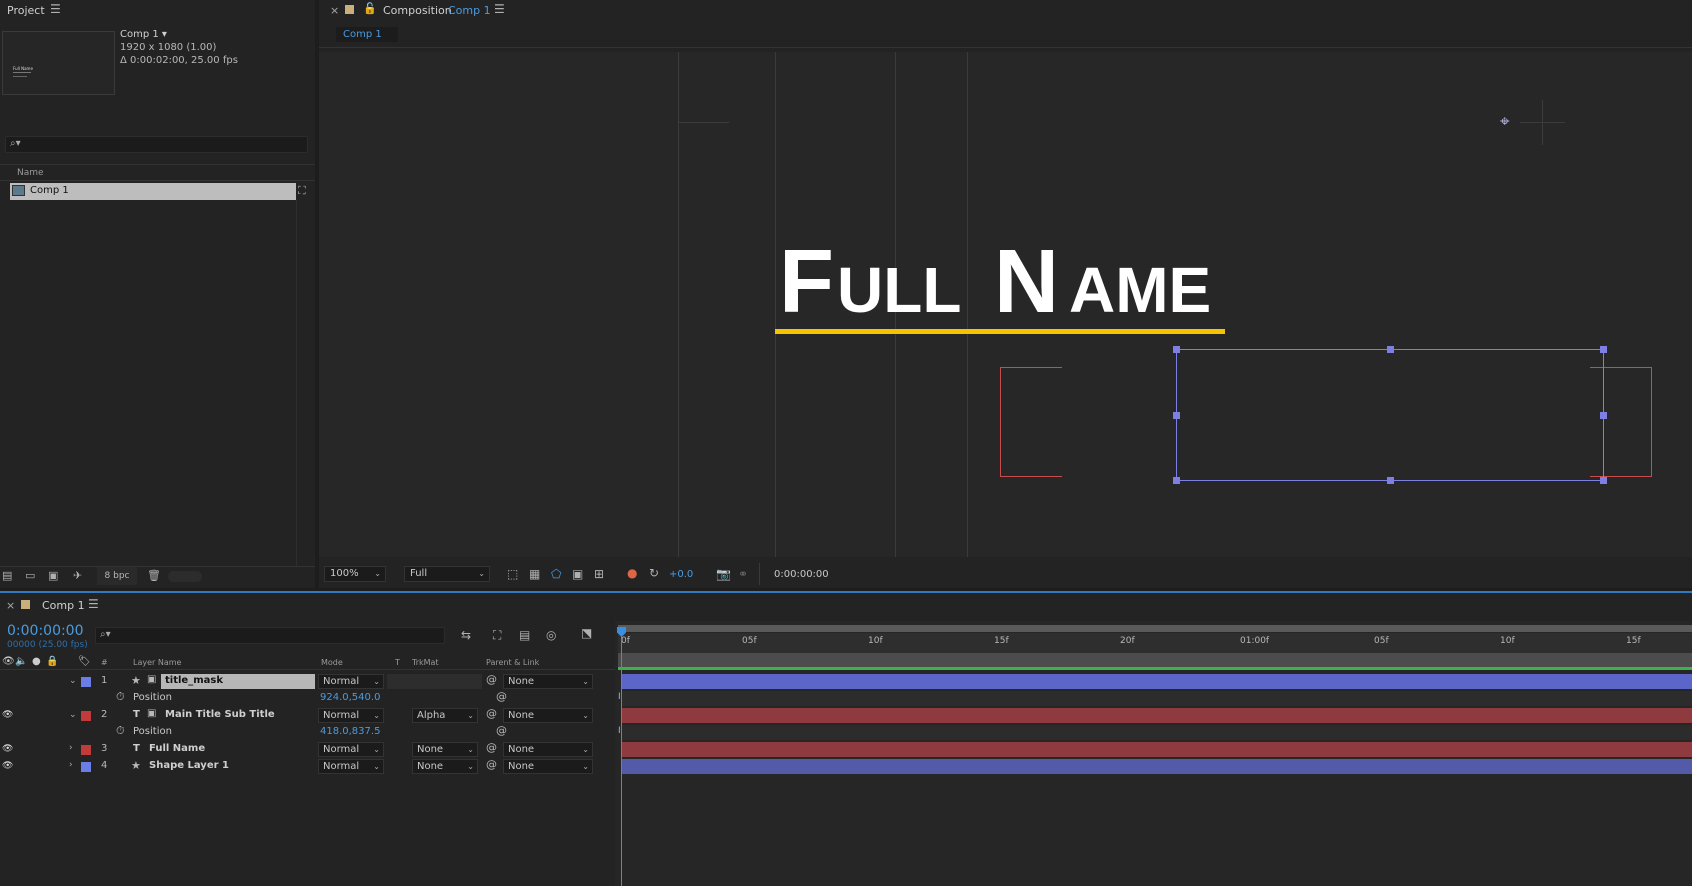  Describe the element at coordinates (512, 574) in the screenshot. I see `region-of-interest-icon: ⬚` at that location.